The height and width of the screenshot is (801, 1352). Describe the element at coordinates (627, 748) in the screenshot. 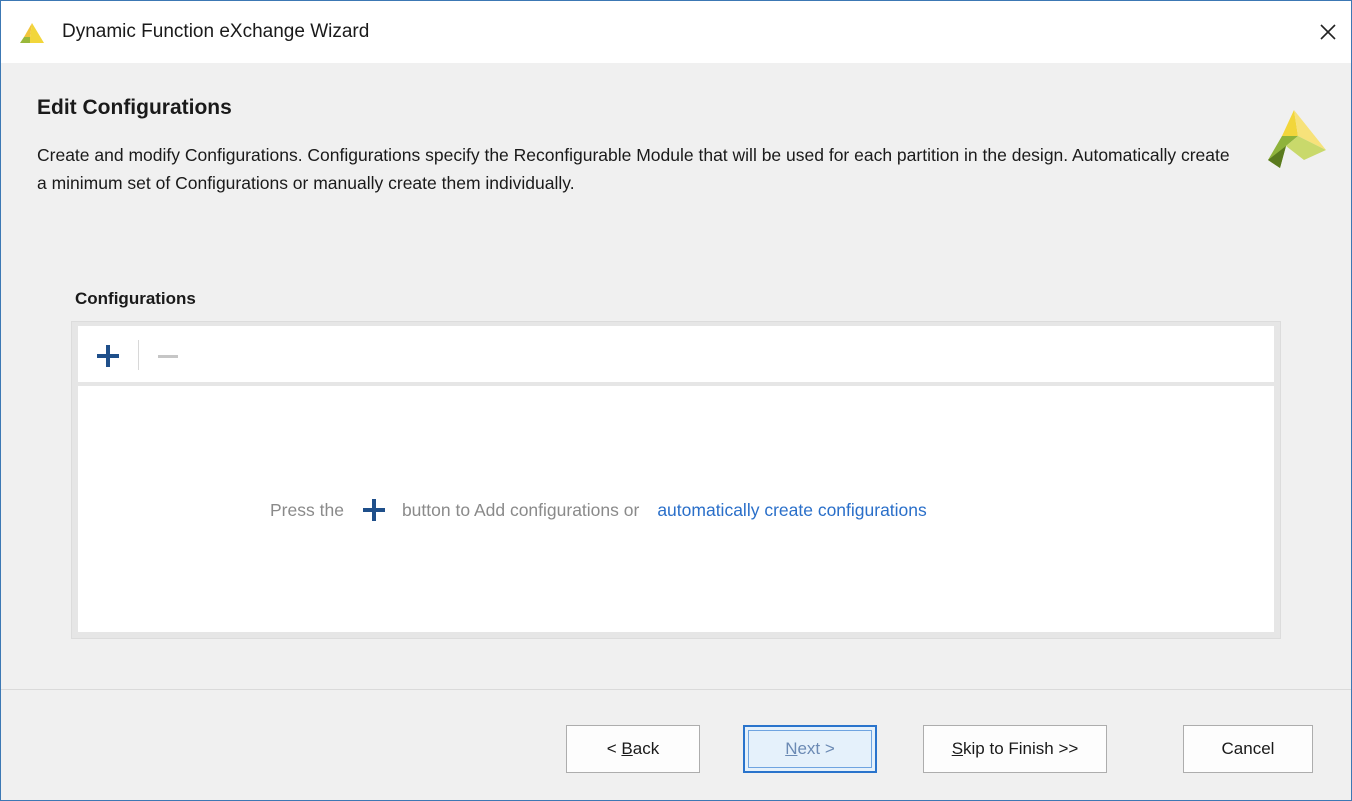

I see `back-mnemonic: B` at that location.